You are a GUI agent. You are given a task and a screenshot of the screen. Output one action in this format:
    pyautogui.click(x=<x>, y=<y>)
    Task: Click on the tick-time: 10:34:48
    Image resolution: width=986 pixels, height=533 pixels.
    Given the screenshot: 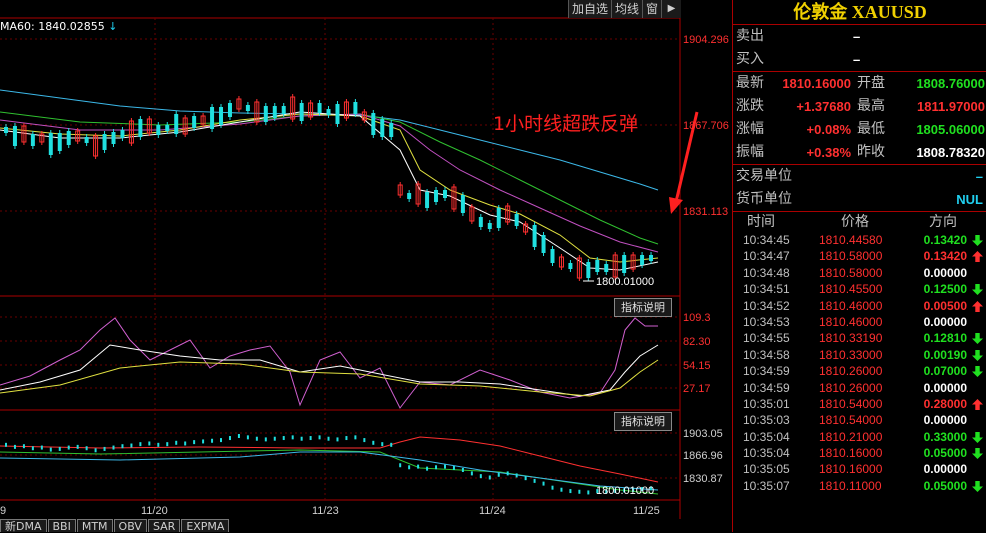 What is the action you would take?
    pyautogui.click(x=766, y=272)
    